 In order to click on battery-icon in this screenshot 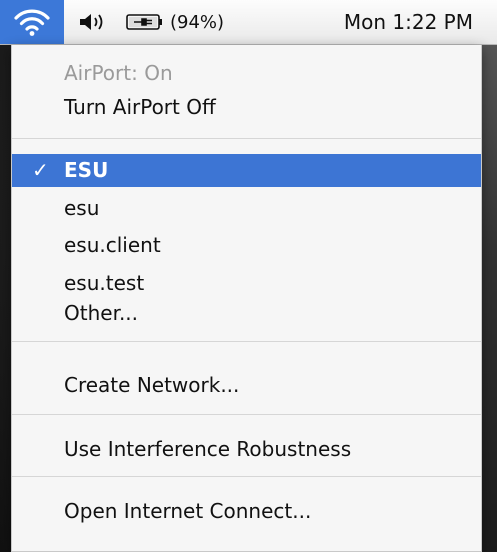, I will do `click(144, 22)`.